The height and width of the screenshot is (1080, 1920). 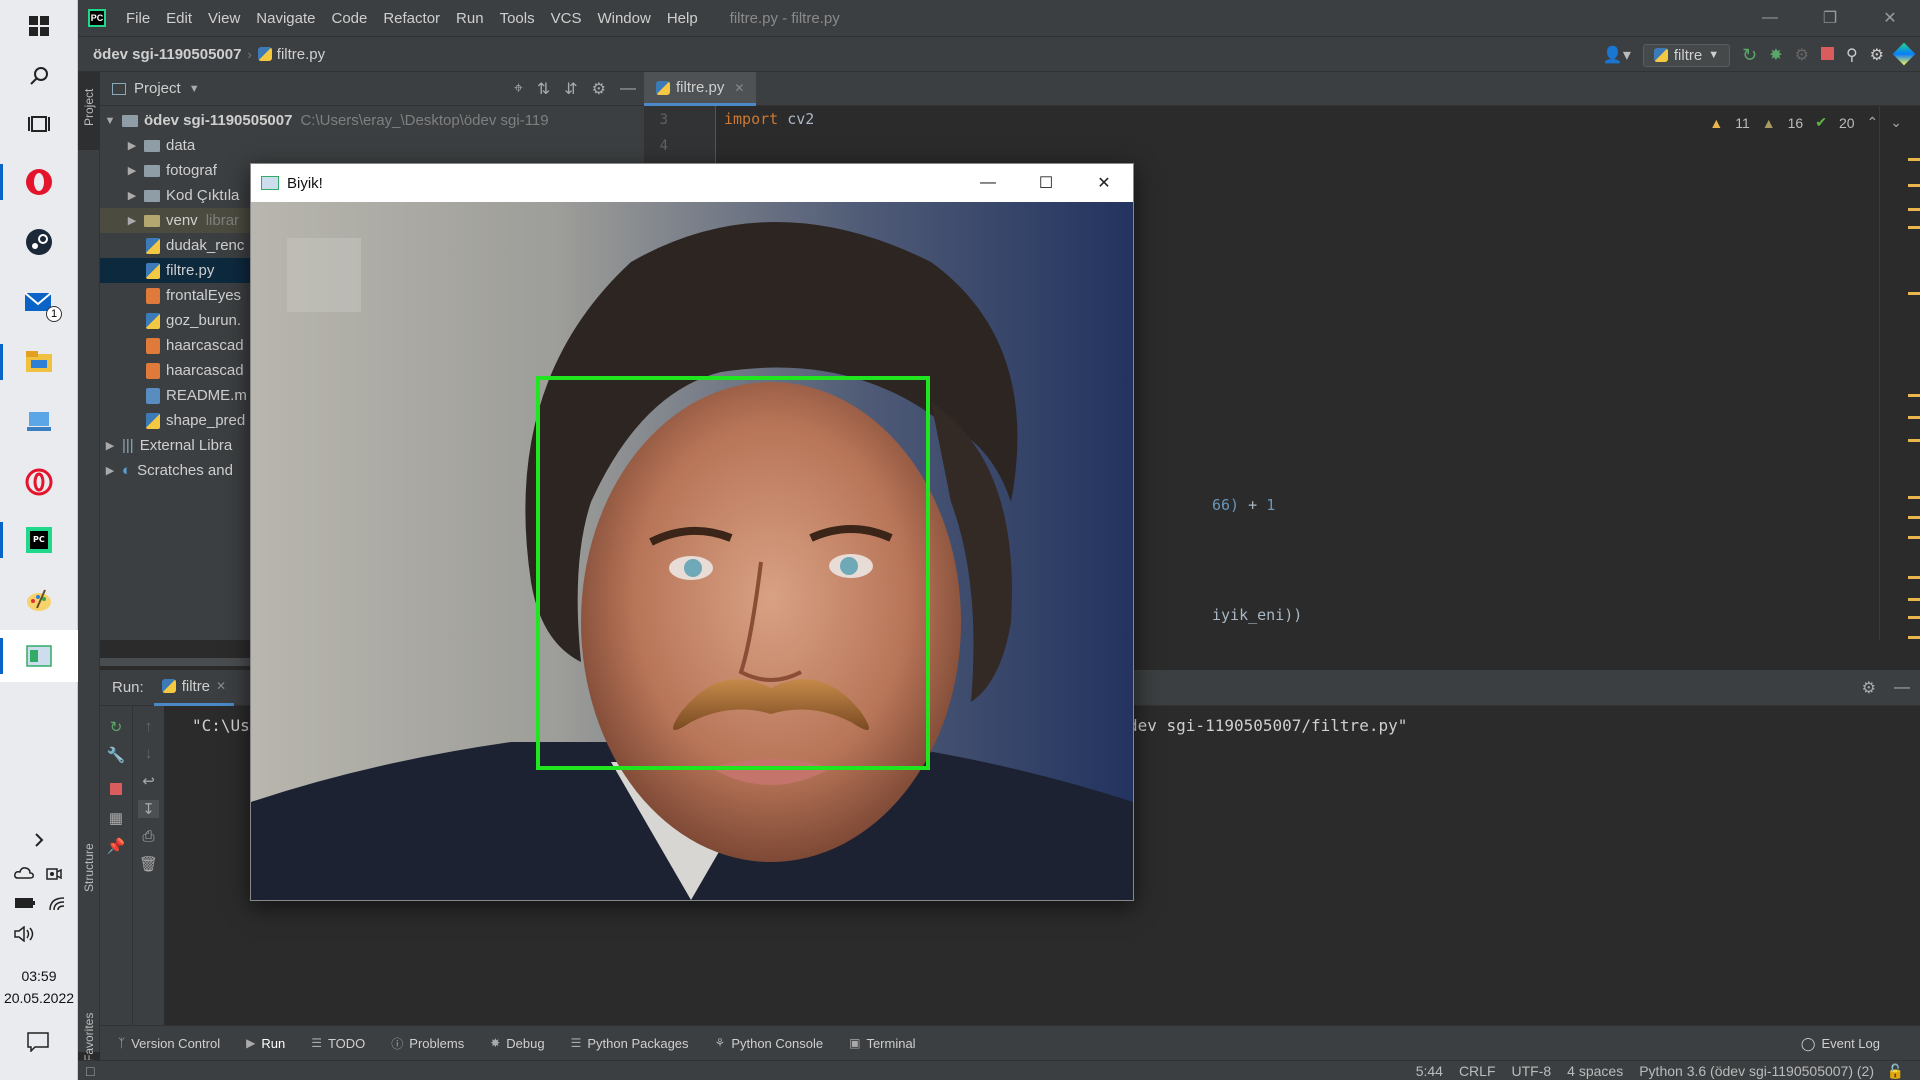 I want to click on event-log-button: ◯ Event Log, so click(x=1840, y=1043).